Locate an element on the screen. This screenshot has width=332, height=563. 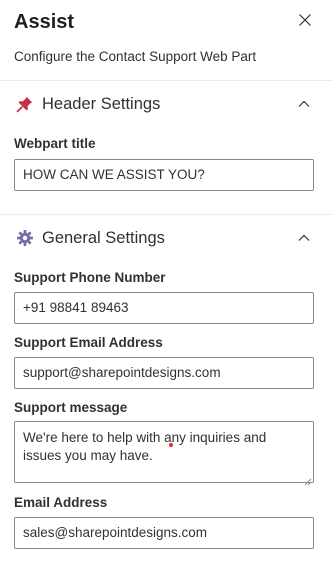
support-phone-input: +91 98841 89463 is located at coordinates (164, 308).